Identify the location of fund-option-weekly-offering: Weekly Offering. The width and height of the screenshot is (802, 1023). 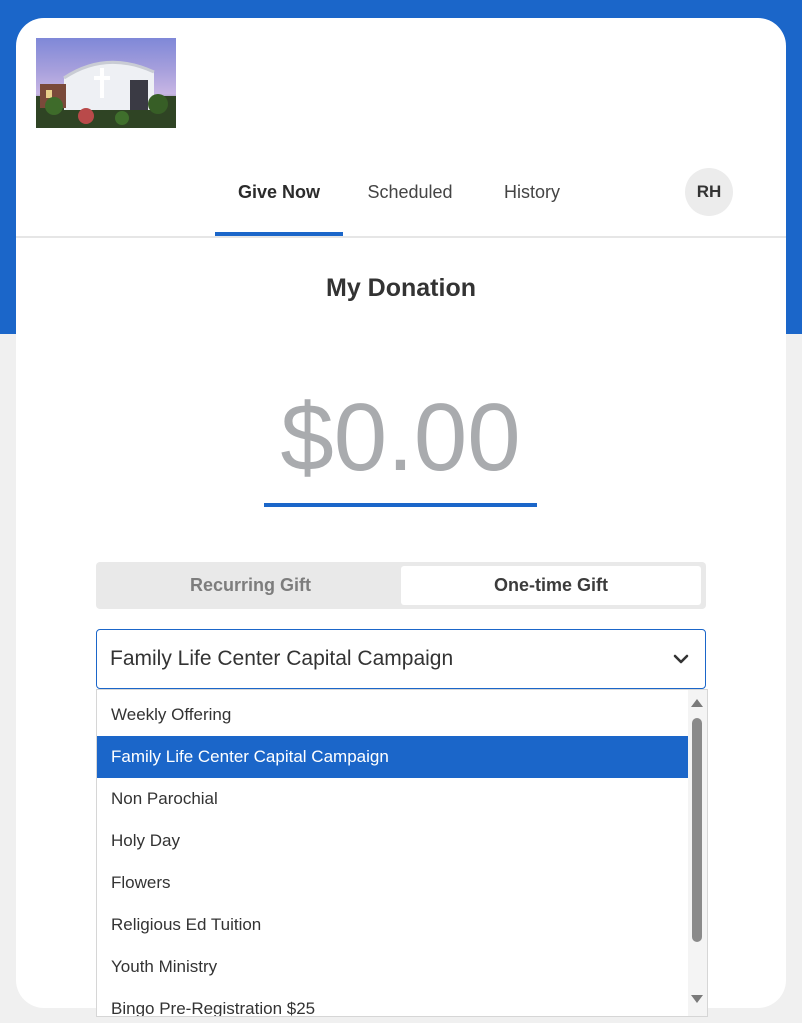
(392, 715).